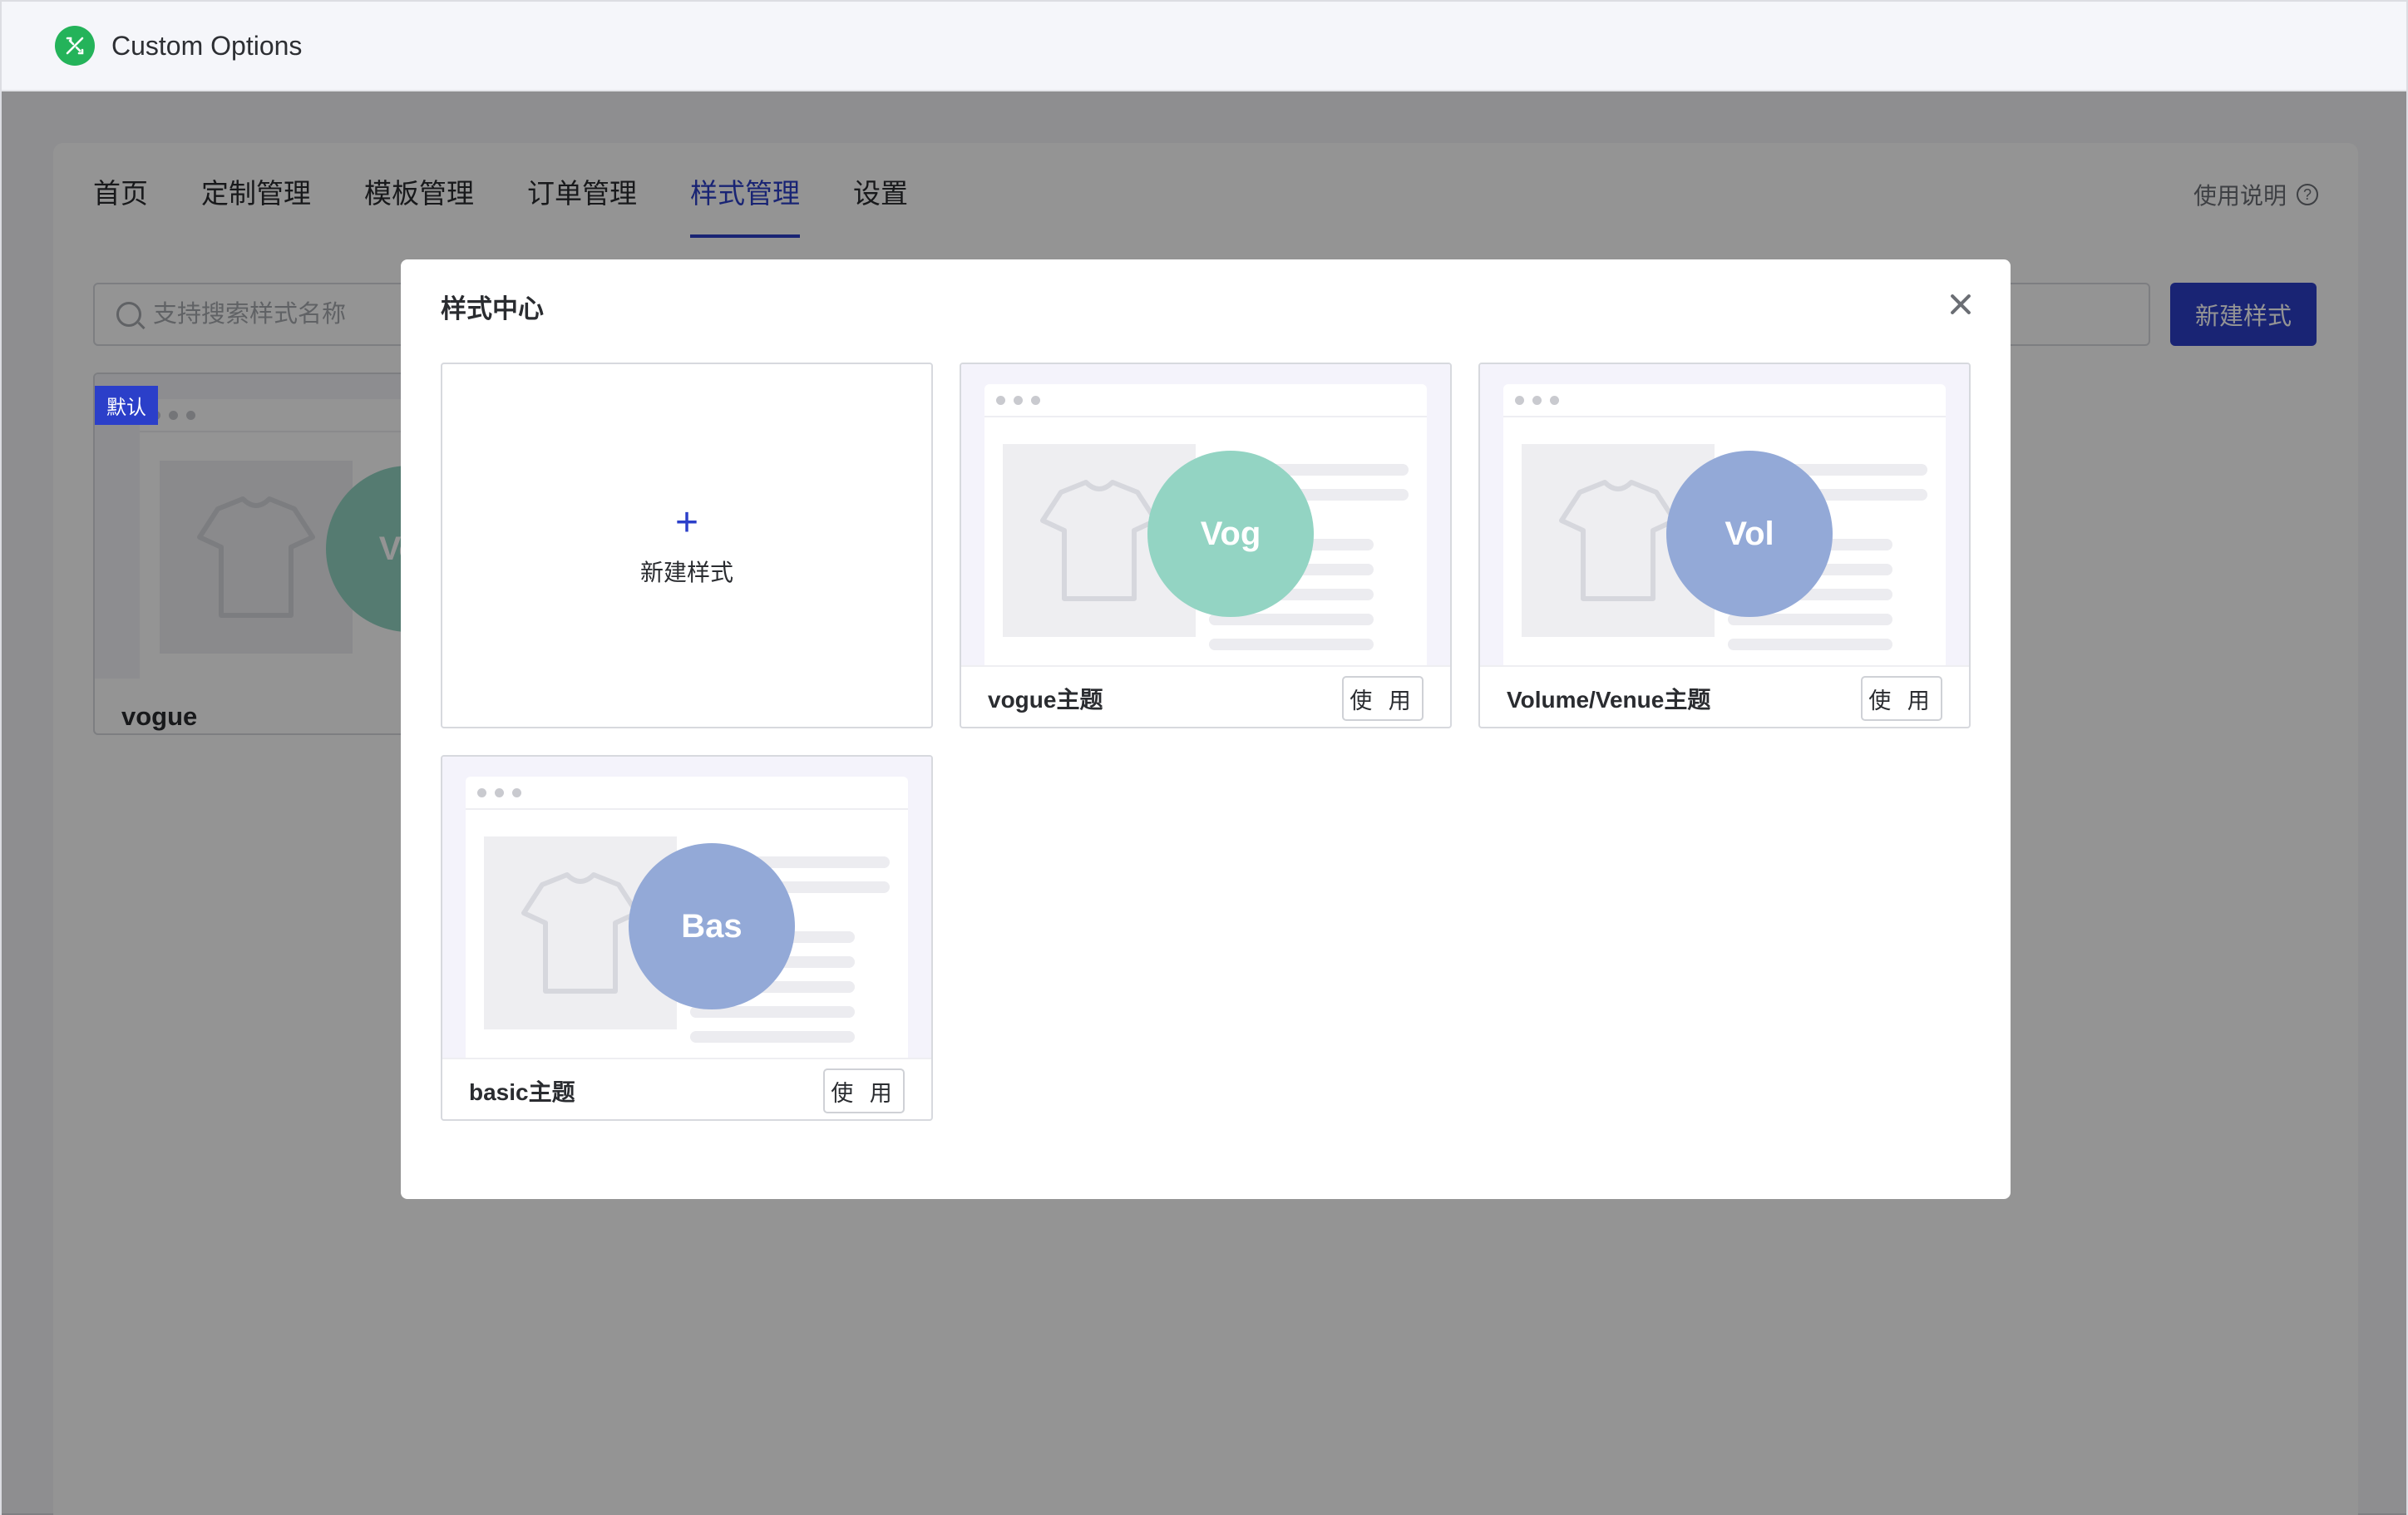 Image resolution: width=2408 pixels, height=1515 pixels. Describe the element at coordinates (1961, 305) in the screenshot. I see `close-icon` at that location.